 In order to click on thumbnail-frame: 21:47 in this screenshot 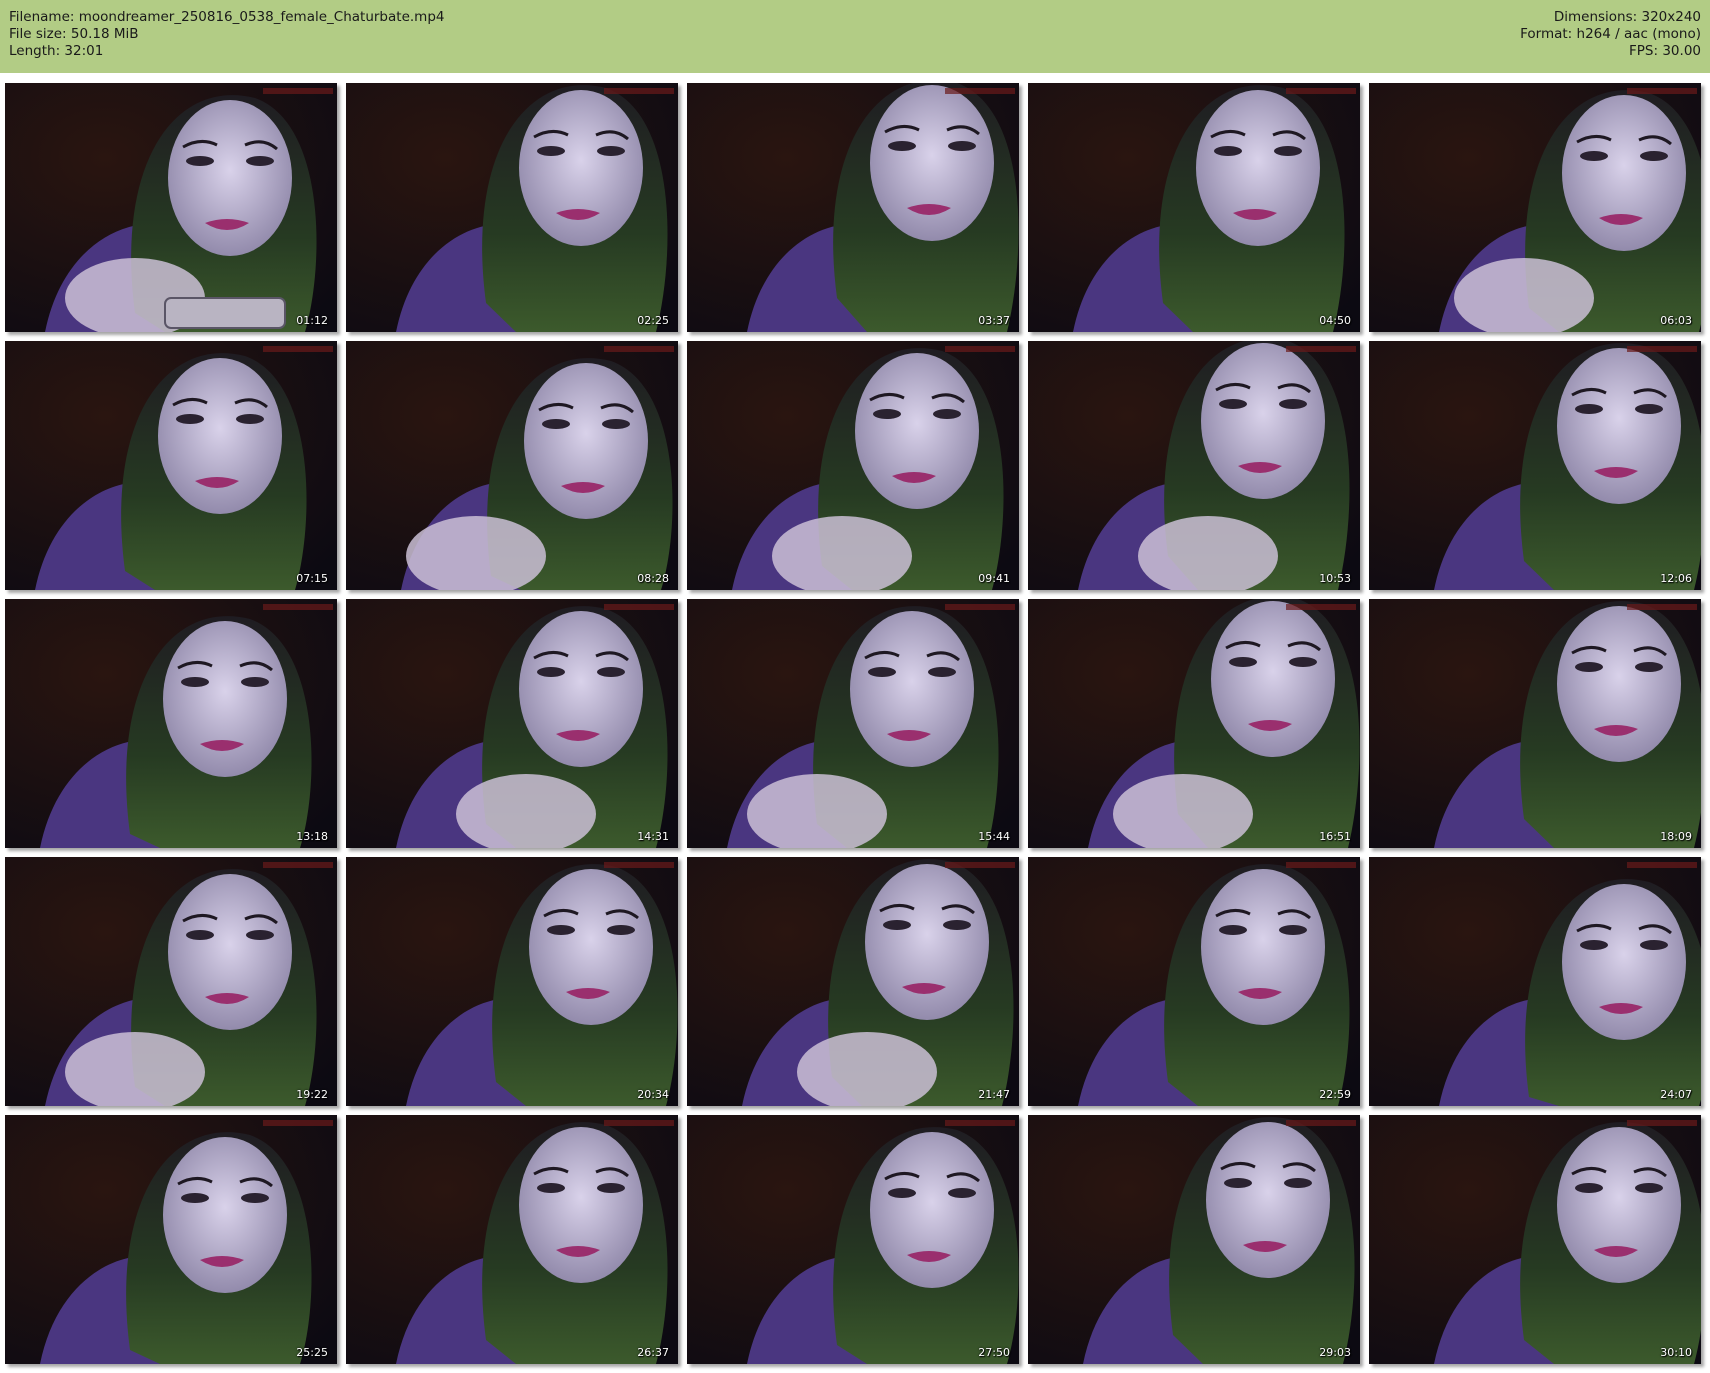, I will do `click(853, 981)`.